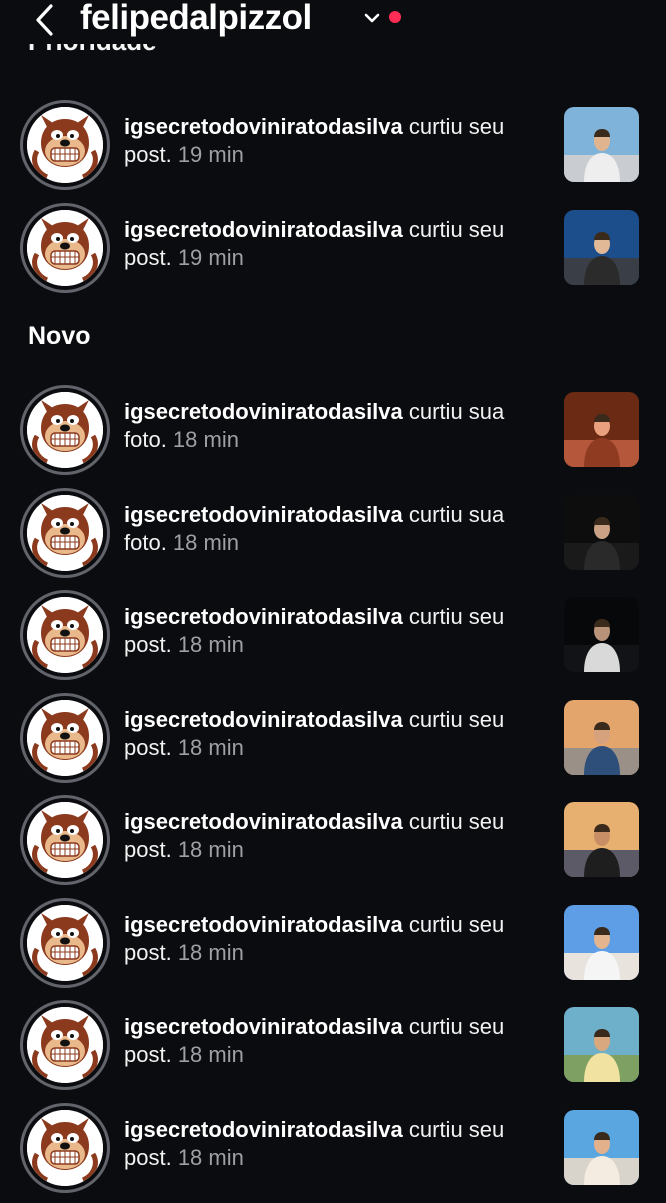  Describe the element at coordinates (59, 336) in the screenshot. I see `section-title-new: Novo` at that location.